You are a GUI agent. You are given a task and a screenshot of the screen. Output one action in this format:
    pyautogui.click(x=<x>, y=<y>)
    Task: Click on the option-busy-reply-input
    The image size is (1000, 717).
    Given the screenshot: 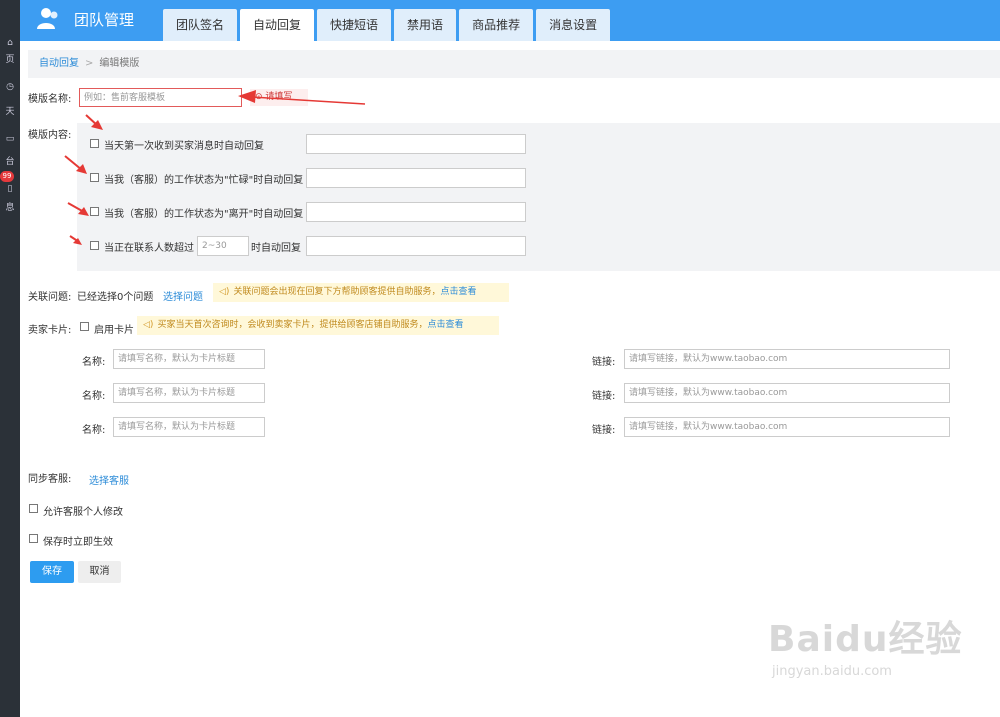 What is the action you would take?
    pyautogui.click(x=416, y=178)
    